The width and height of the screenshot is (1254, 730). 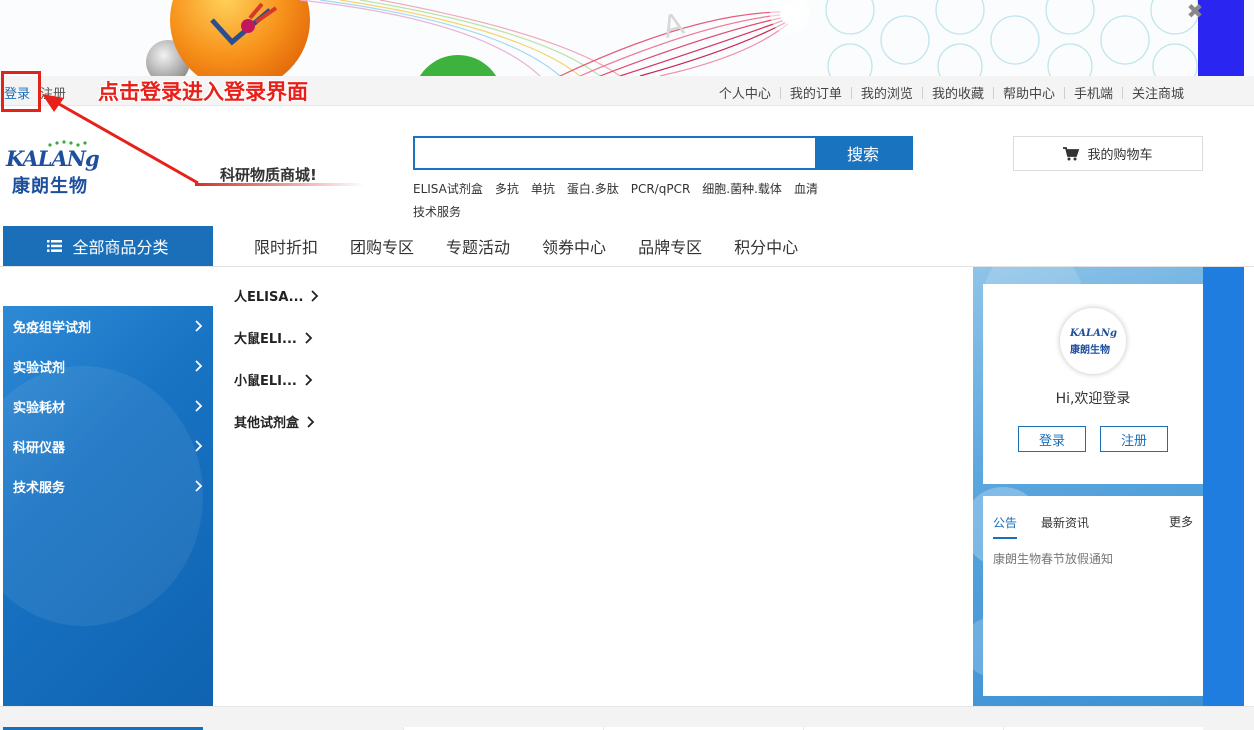 What do you see at coordinates (593, 189) in the screenshot?
I see `hot-keyword: 蛋白.多肽` at bounding box center [593, 189].